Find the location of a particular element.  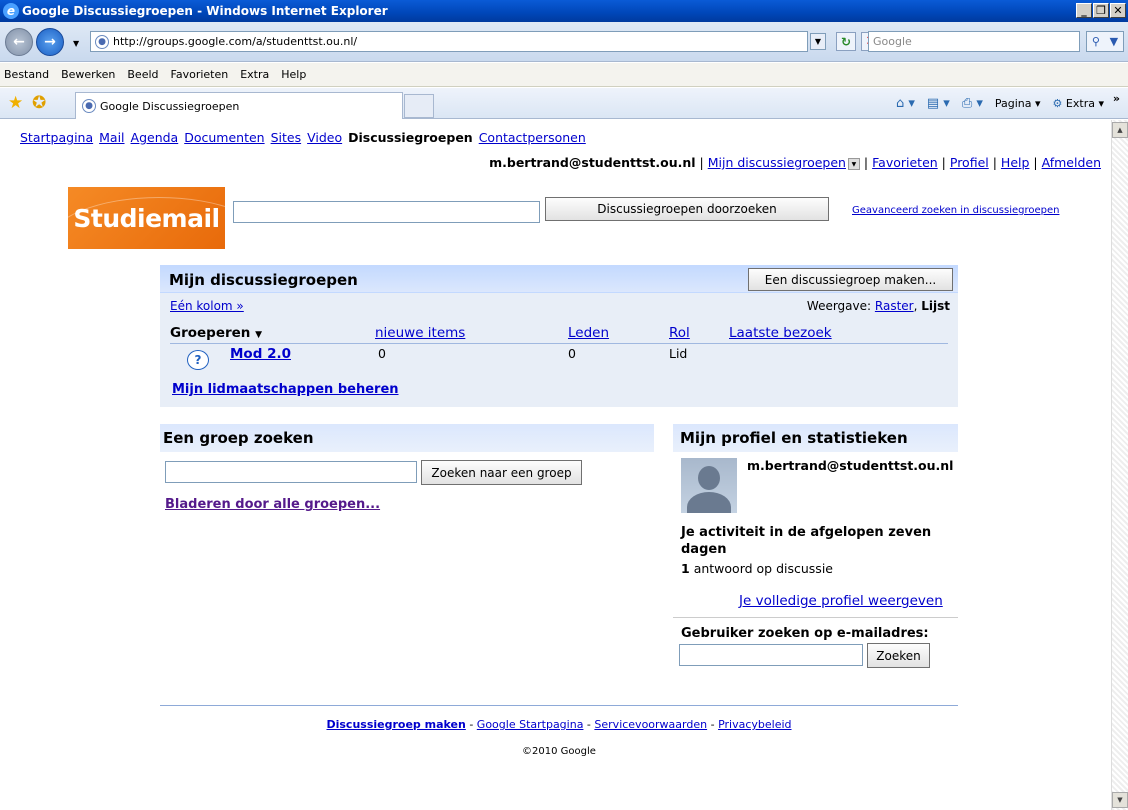

footer-privacy: Privacybeleid is located at coordinates (754, 724).